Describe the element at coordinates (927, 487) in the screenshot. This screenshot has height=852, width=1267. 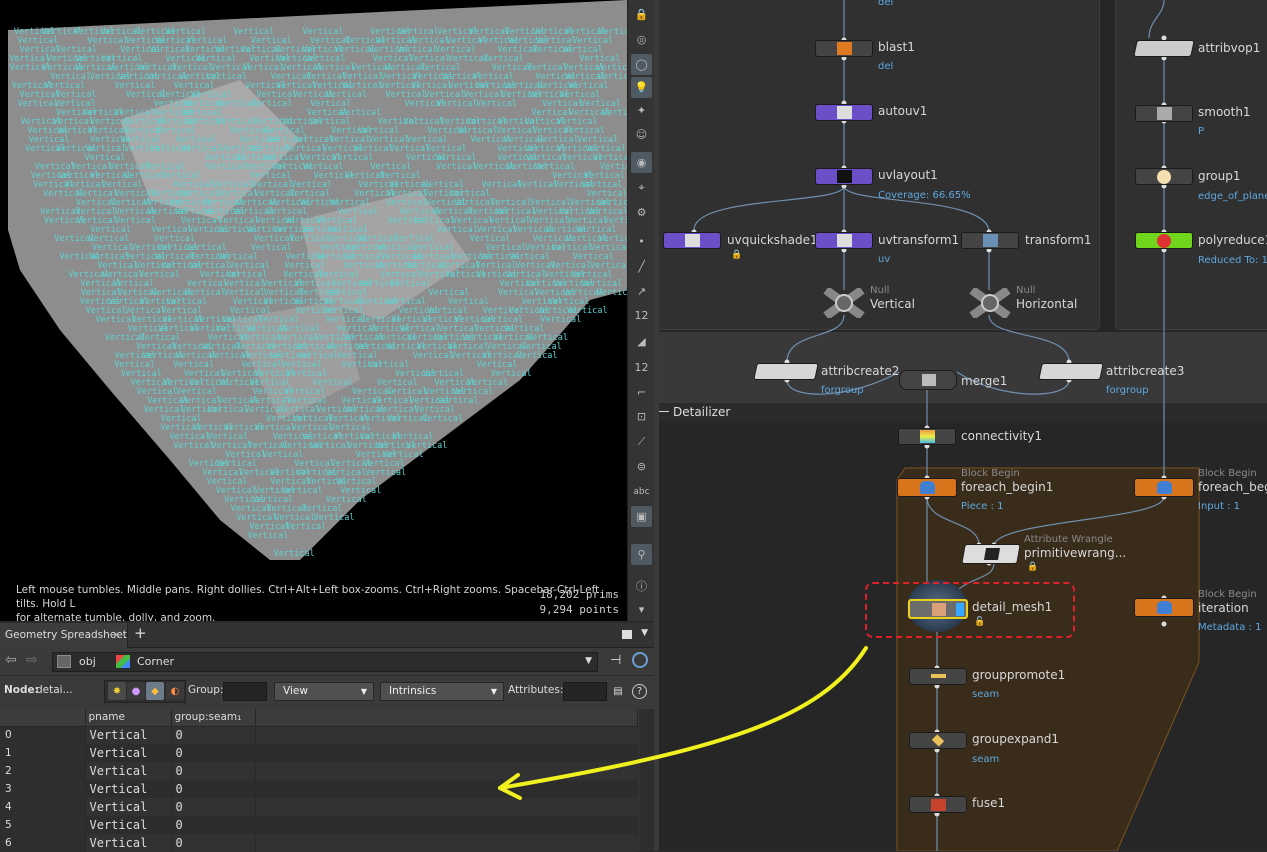
I see `node-foreach-begin1` at that location.